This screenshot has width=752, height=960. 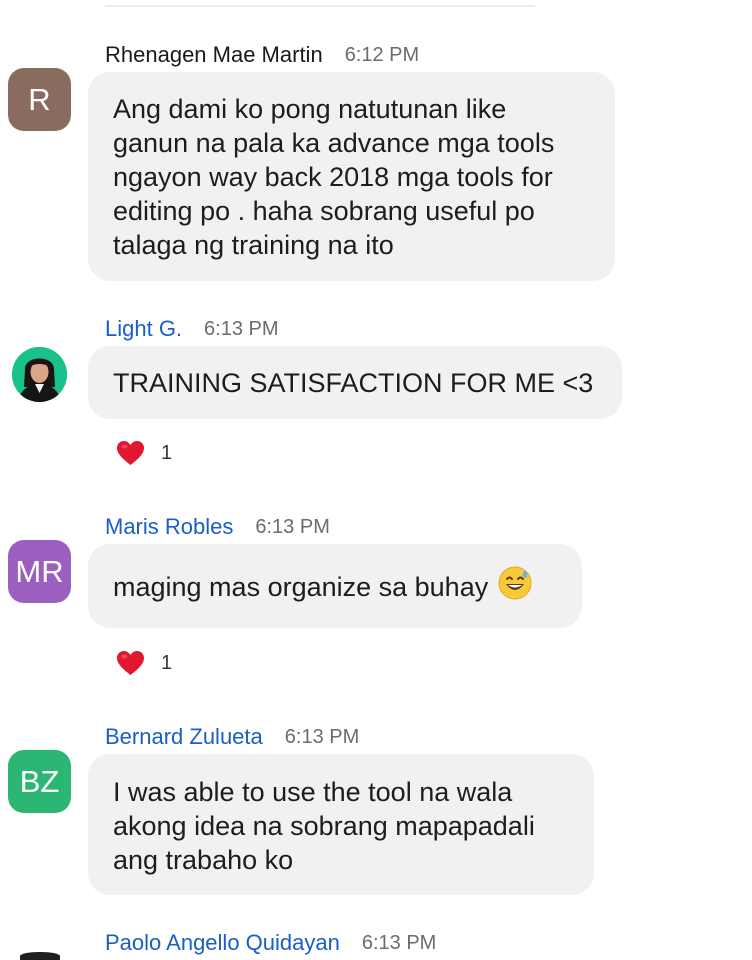 What do you see at coordinates (192, 329) in the screenshot?
I see `message-header: Light G. 6:13 PM` at bounding box center [192, 329].